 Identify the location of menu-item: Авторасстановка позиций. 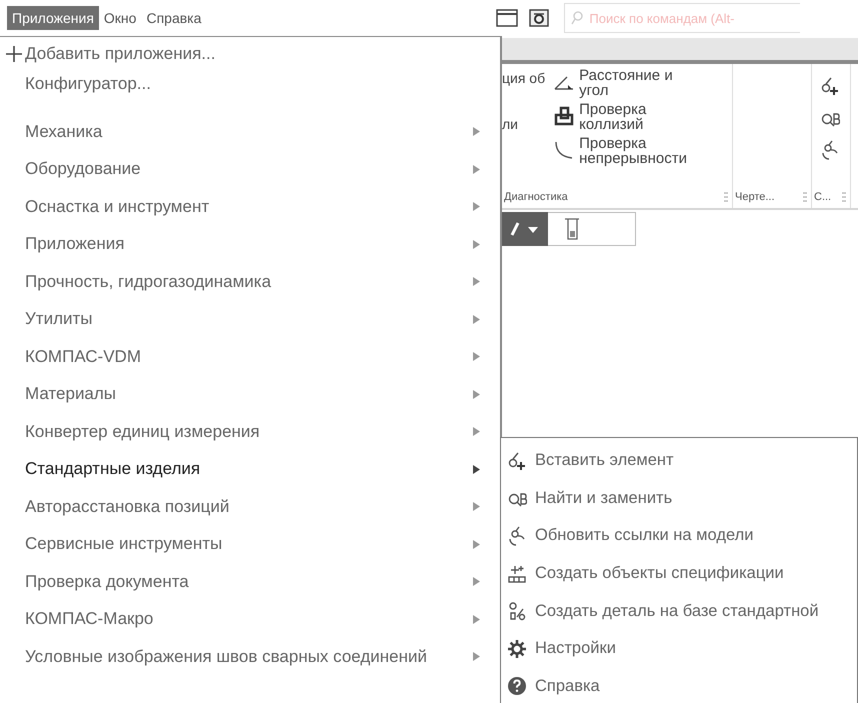
(250, 507).